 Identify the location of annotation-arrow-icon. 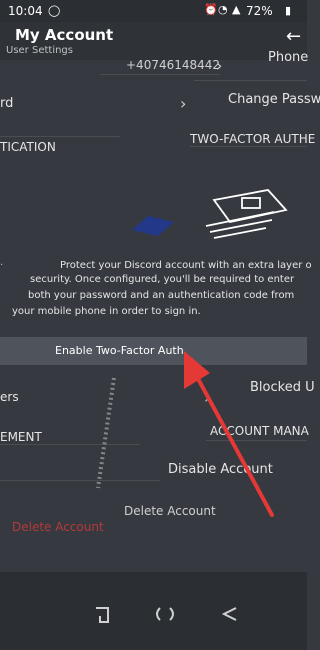
(229, 434).